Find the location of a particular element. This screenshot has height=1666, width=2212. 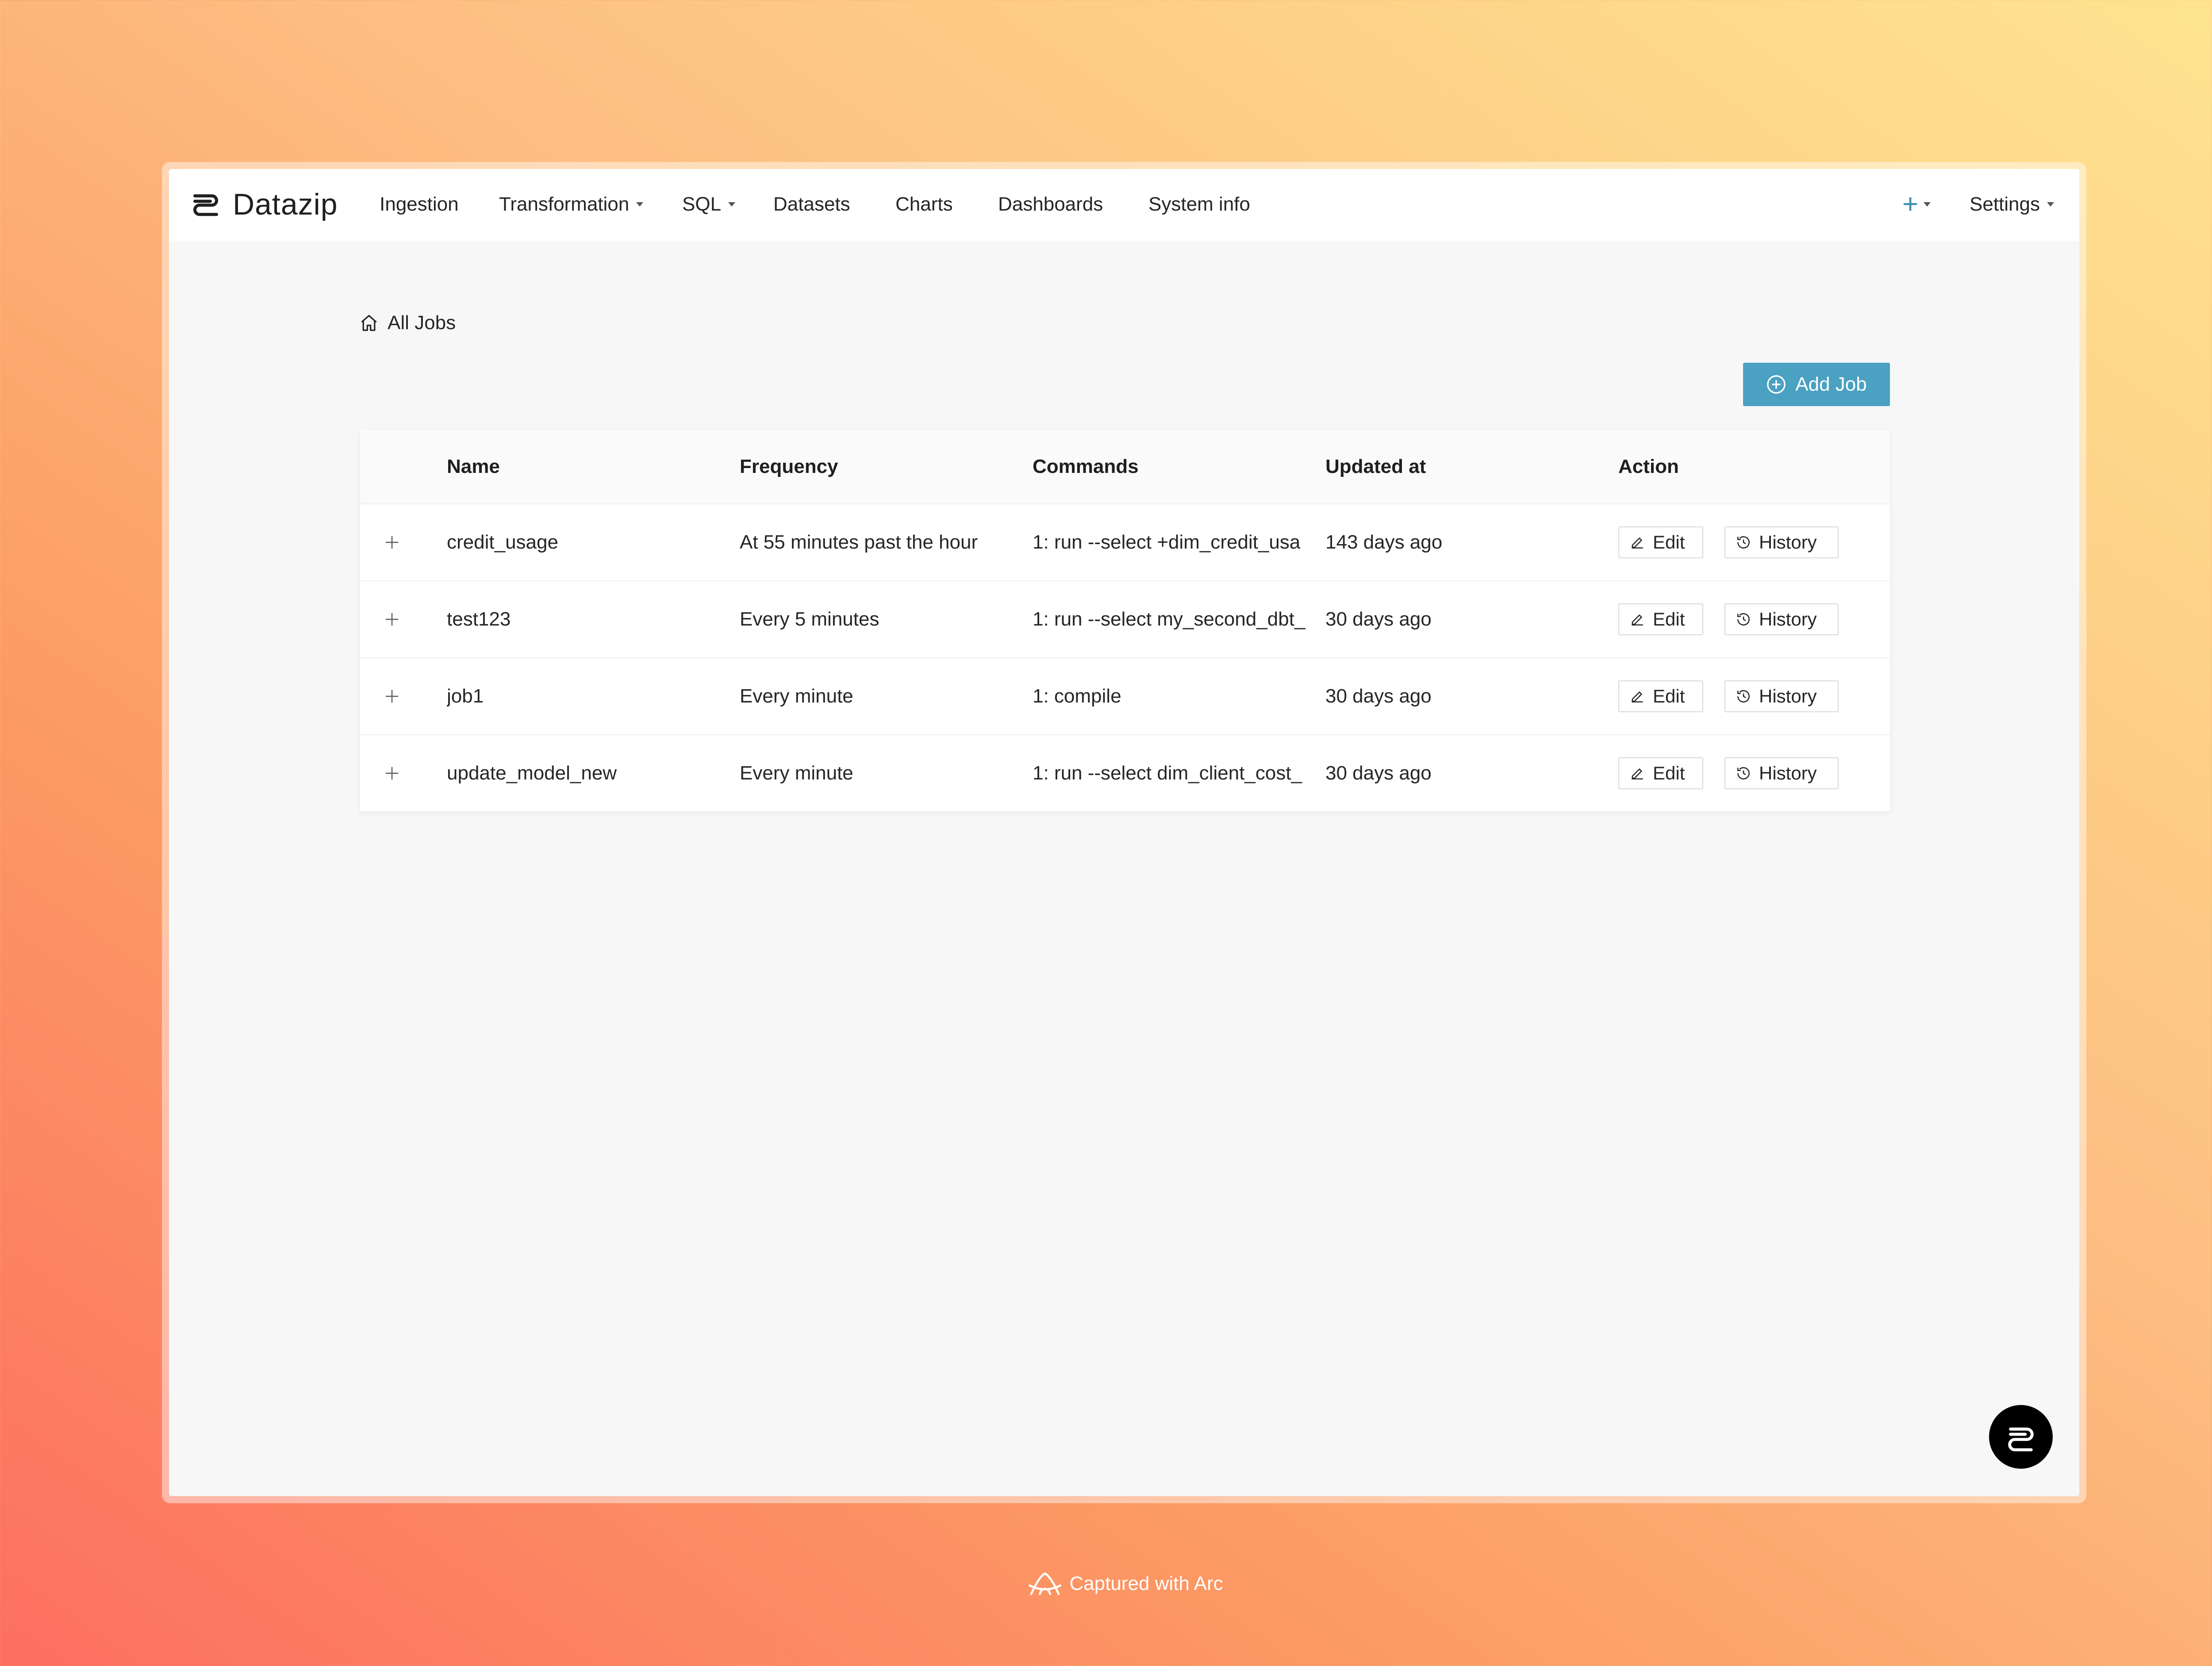

breadcrumb-label: All Jobs is located at coordinates (422, 323).